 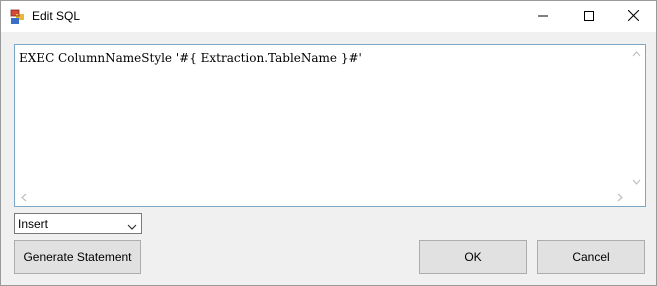 What do you see at coordinates (591, 257) in the screenshot?
I see `cancel-button: Cancel` at bounding box center [591, 257].